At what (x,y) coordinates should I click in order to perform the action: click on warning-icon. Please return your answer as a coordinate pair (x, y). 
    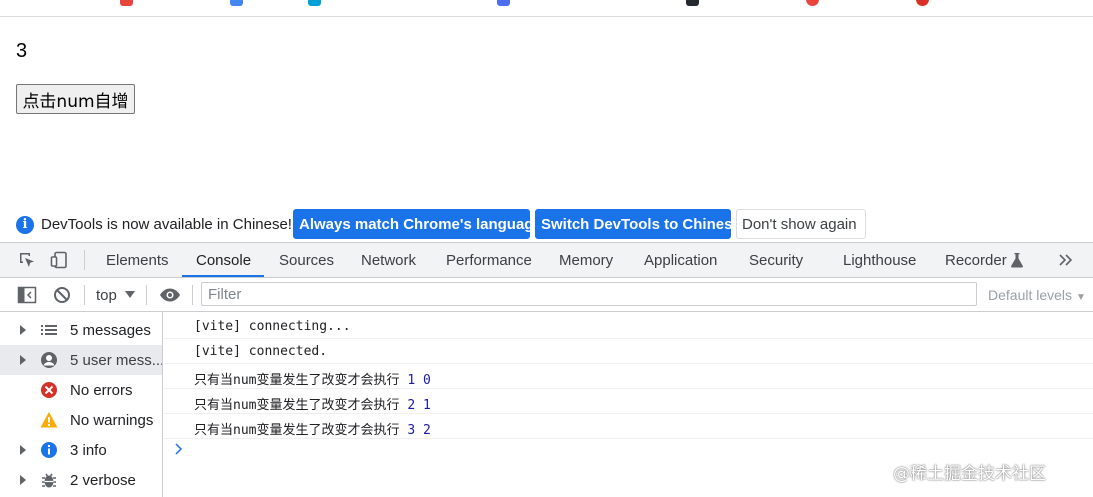
    Looking at the image, I should click on (49, 420).